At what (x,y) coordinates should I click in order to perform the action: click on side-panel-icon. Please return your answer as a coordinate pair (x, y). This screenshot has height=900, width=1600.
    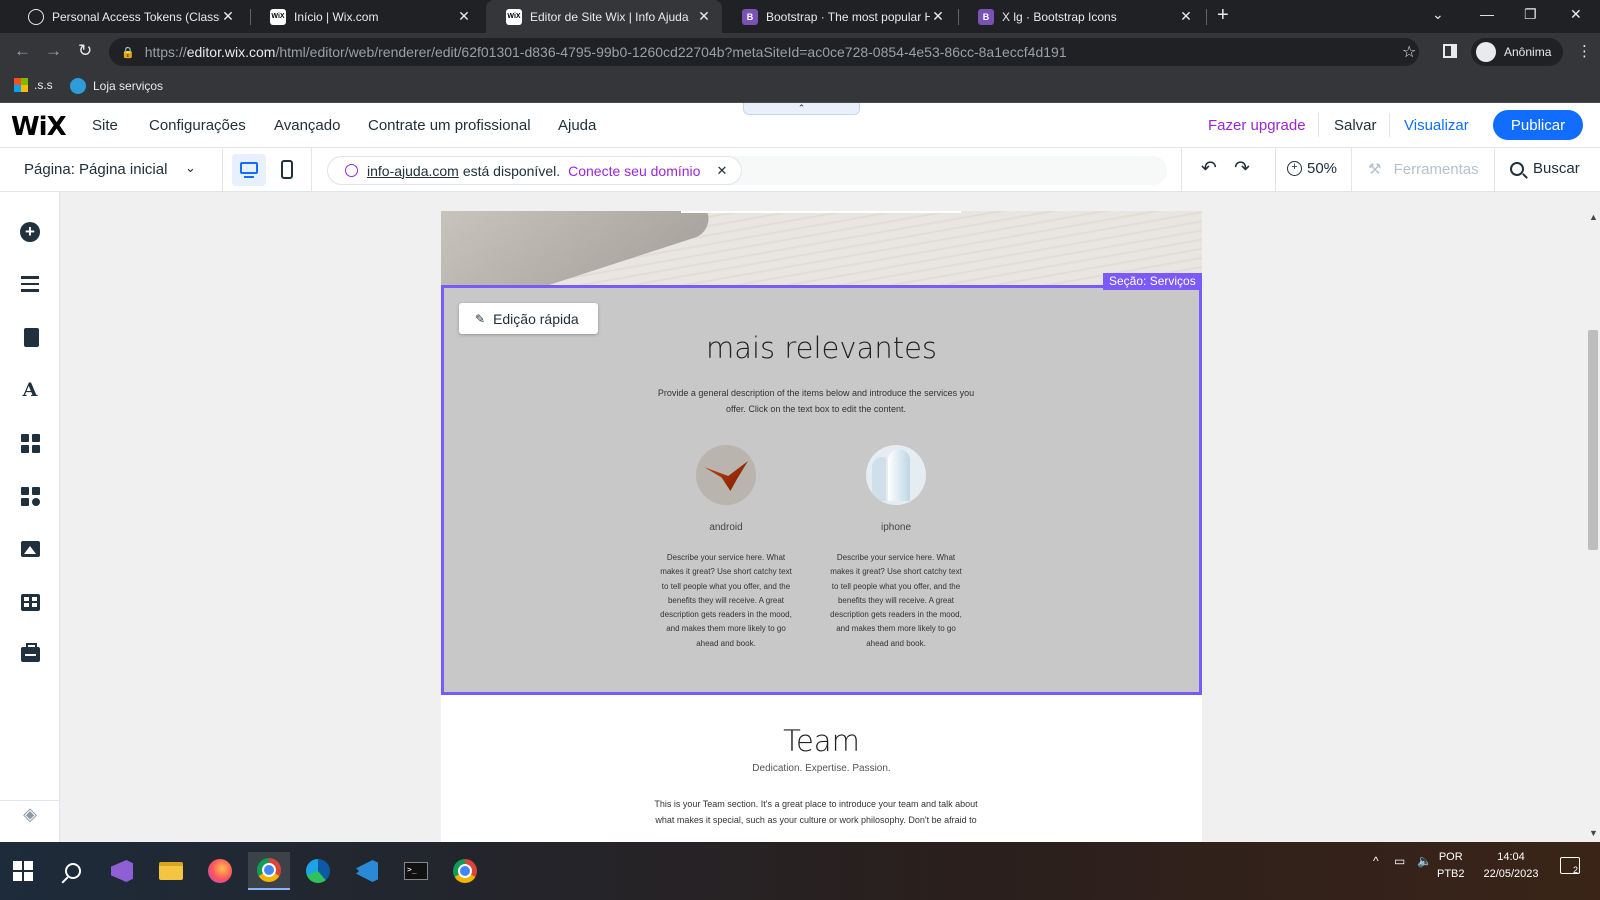
    Looking at the image, I should click on (1450, 51).